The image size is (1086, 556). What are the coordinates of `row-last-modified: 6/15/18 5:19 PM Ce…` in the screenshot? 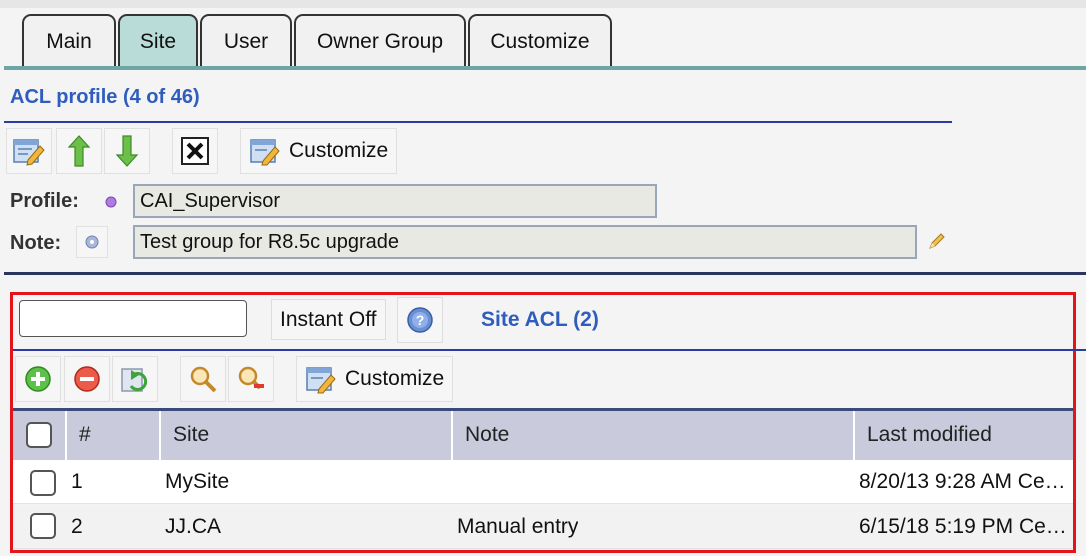 It's located at (963, 526).